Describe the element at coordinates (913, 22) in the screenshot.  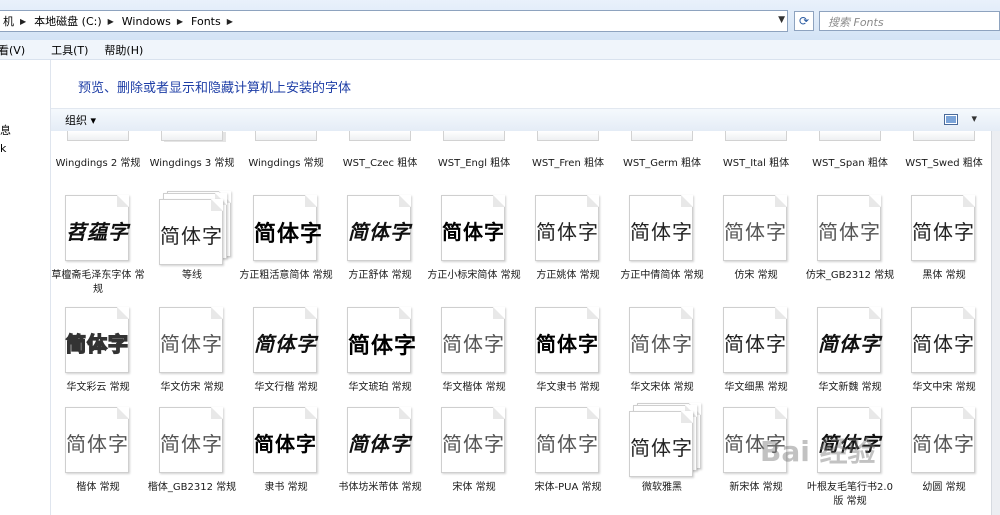
I see `search-input` at that location.